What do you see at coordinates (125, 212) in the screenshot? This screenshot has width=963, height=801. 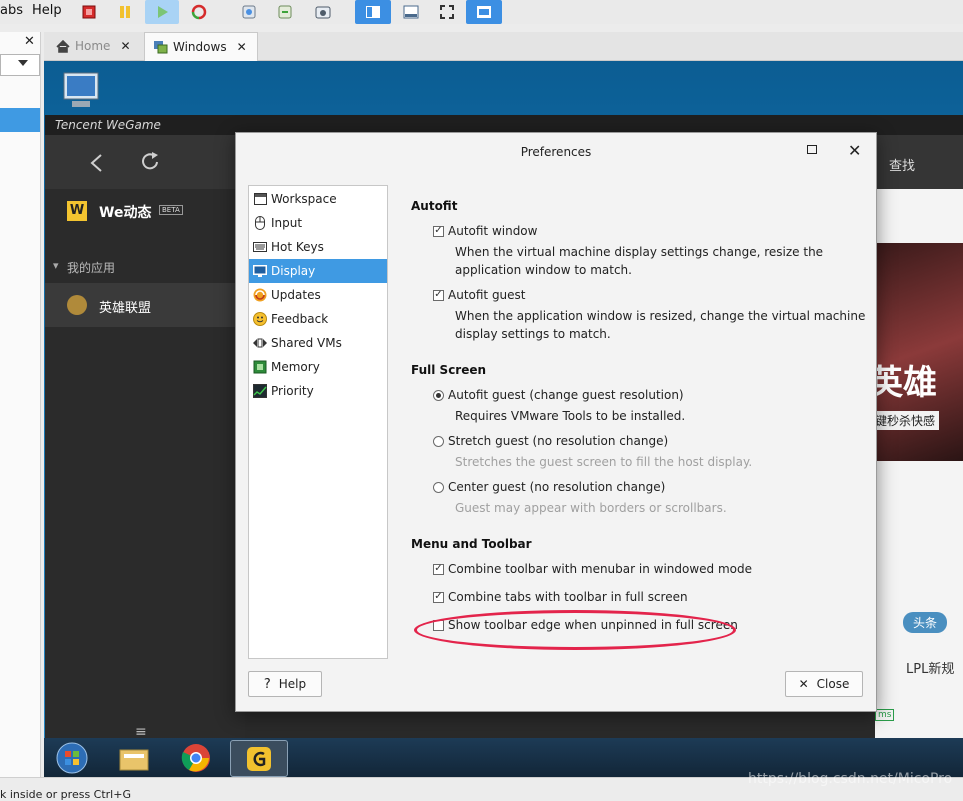 I see `we-title: We动态` at bounding box center [125, 212].